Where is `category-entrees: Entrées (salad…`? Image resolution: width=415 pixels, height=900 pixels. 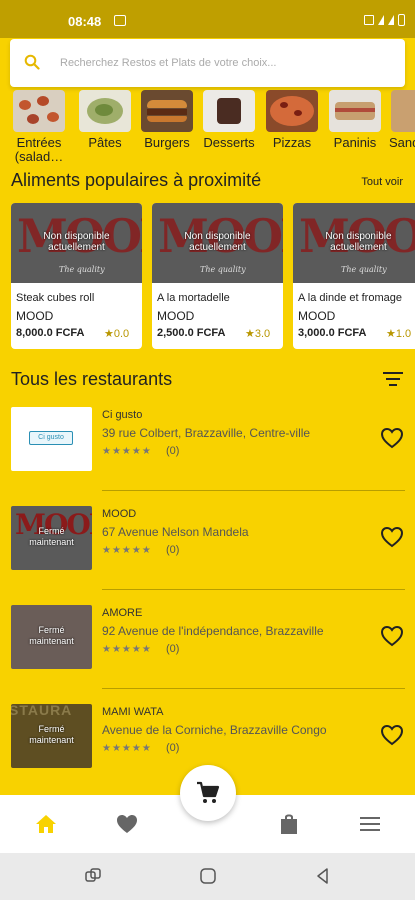 category-entrees: Entrées (salad… is located at coordinates (39, 127).